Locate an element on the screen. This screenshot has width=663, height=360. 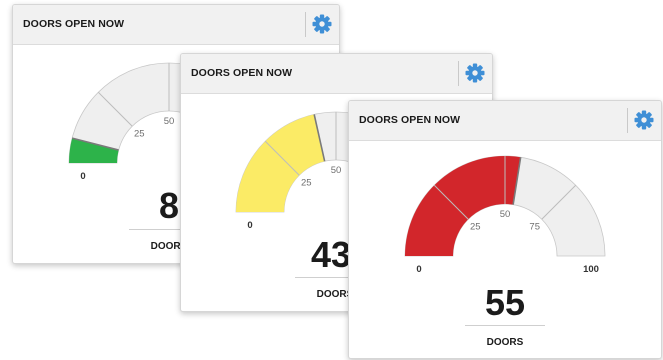
readout-divider is located at coordinates (505, 325).